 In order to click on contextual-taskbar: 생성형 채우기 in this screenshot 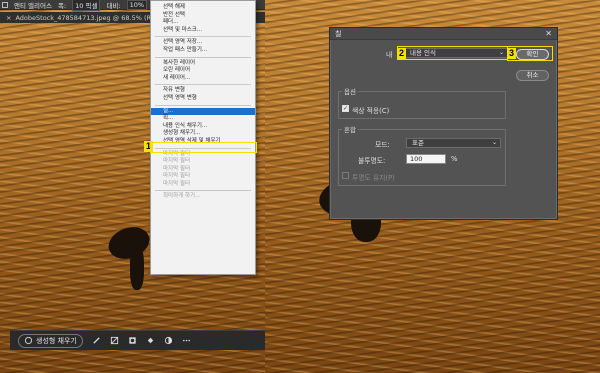, I will do `click(137, 340)`.